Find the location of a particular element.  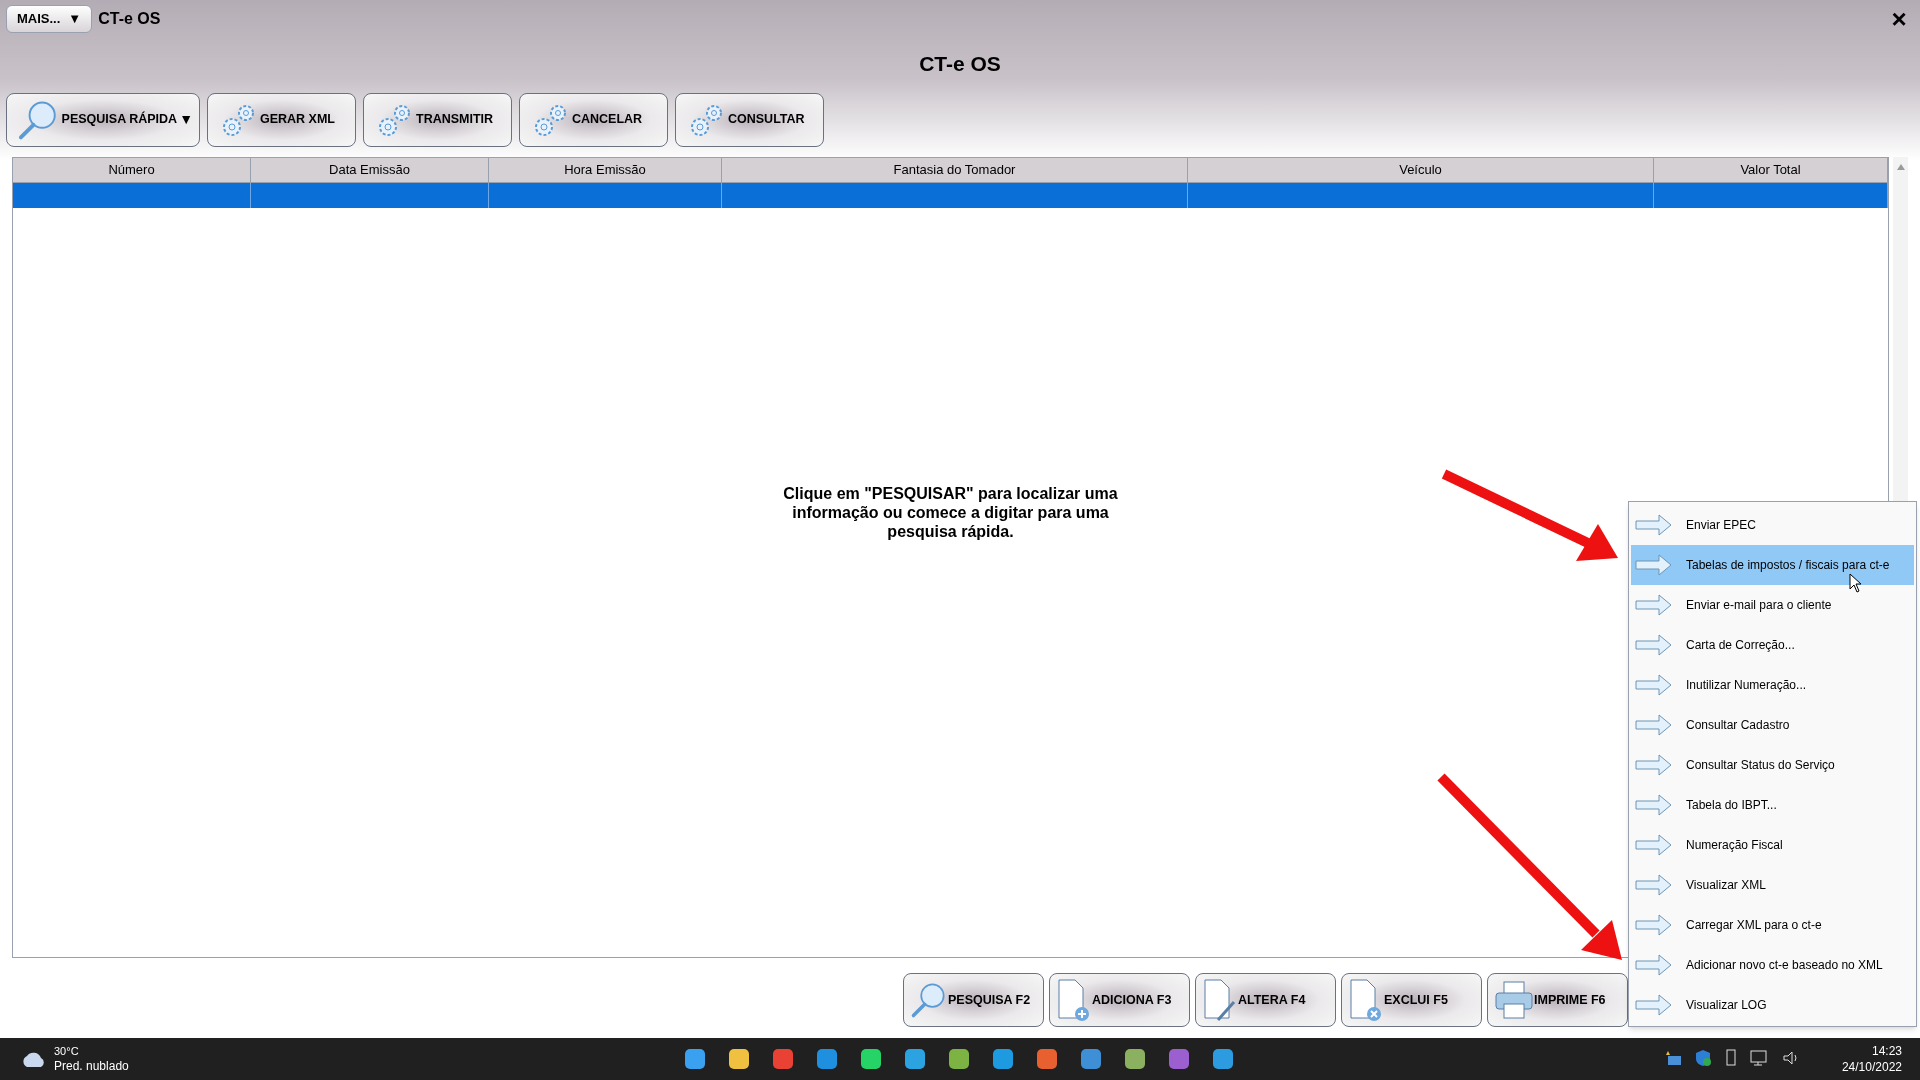

column-header: Fantasia do Tomador is located at coordinates (955, 170).